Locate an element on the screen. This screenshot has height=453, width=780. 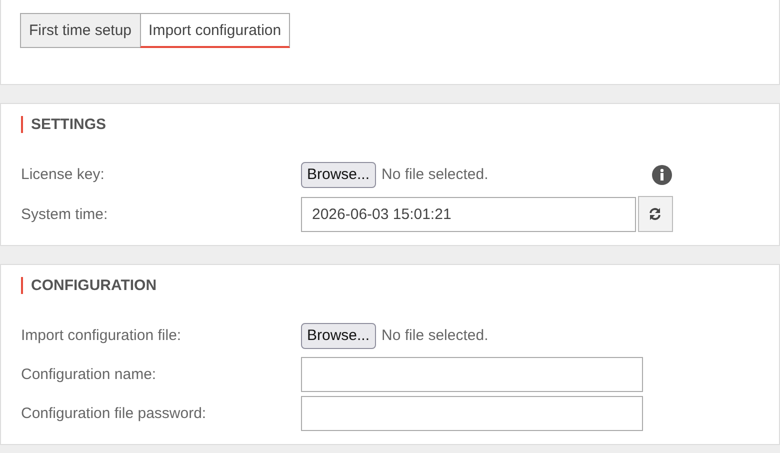
field-label: Configuration name: is located at coordinates (89, 374).